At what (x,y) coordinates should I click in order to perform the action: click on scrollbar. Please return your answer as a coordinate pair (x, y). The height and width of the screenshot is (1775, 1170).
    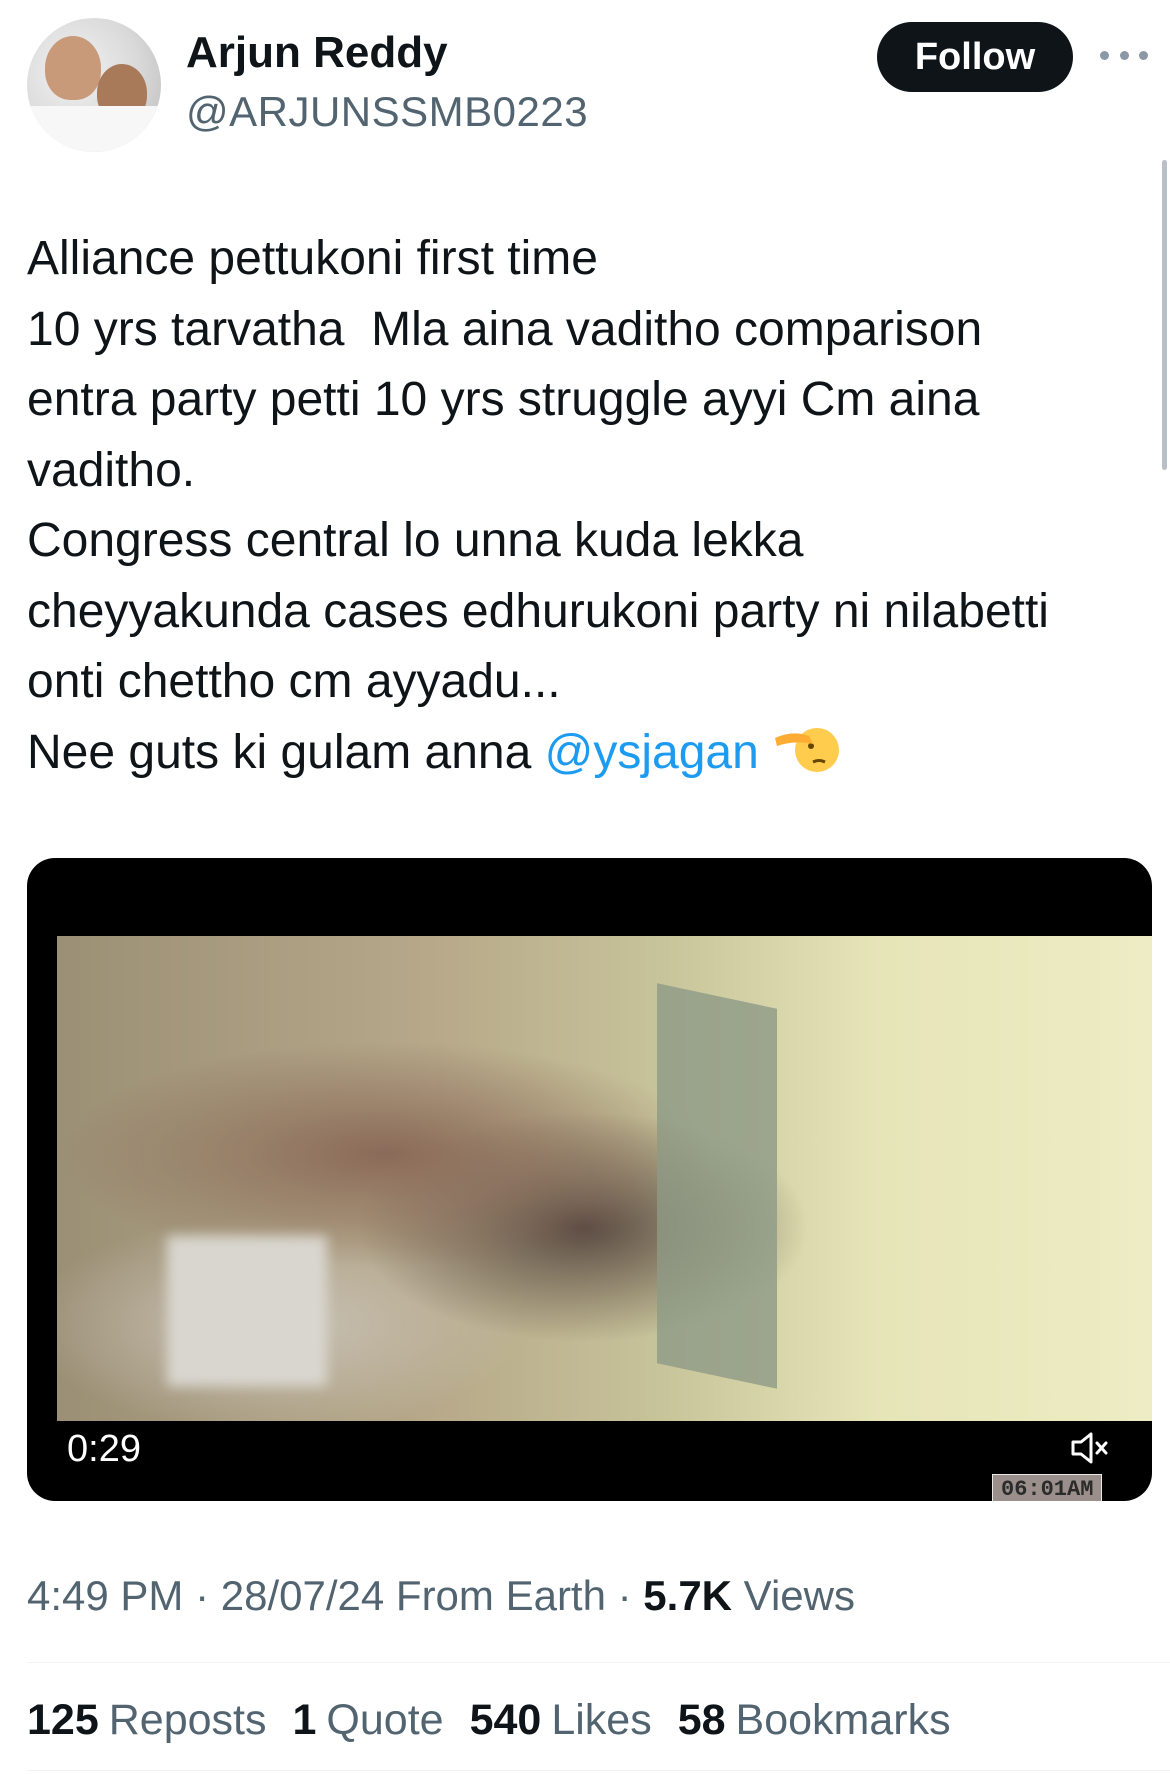
    Looking at the image, I should click on (1164, 315).